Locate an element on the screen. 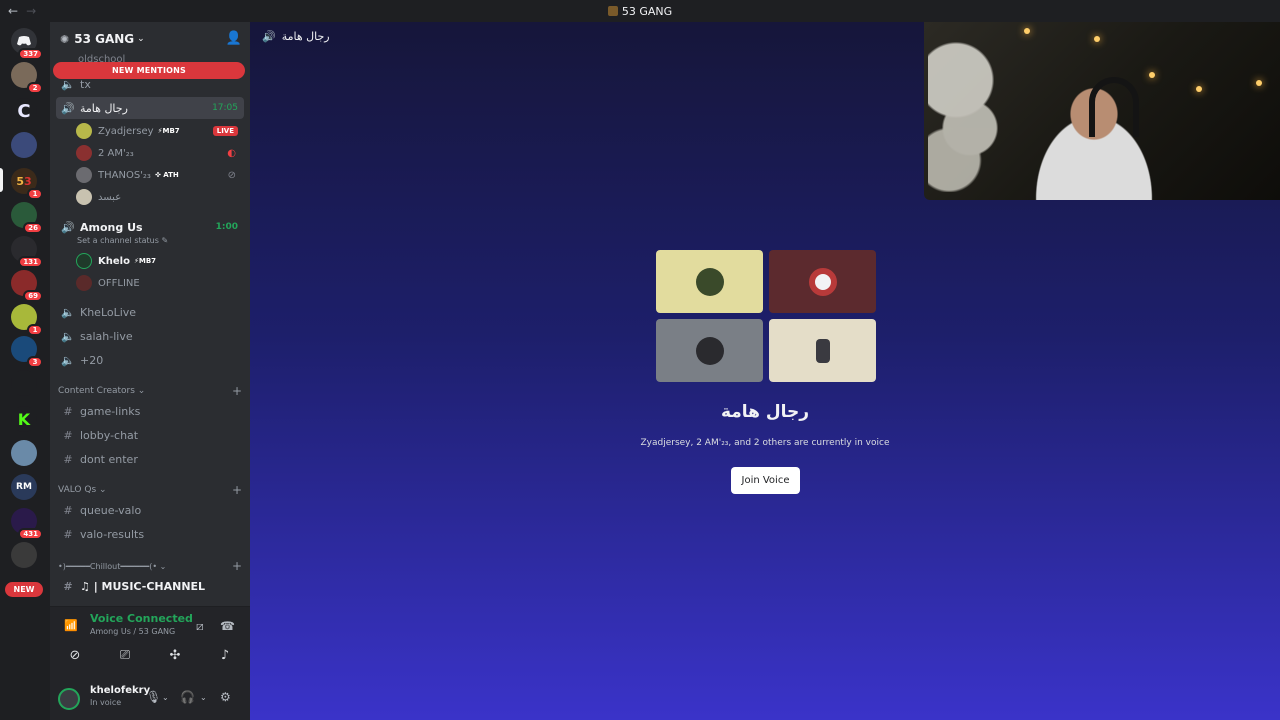 Image resolution: width=1280 pixels, height=720 pixels. back-icon: ← is located at coordinates (13, 11).